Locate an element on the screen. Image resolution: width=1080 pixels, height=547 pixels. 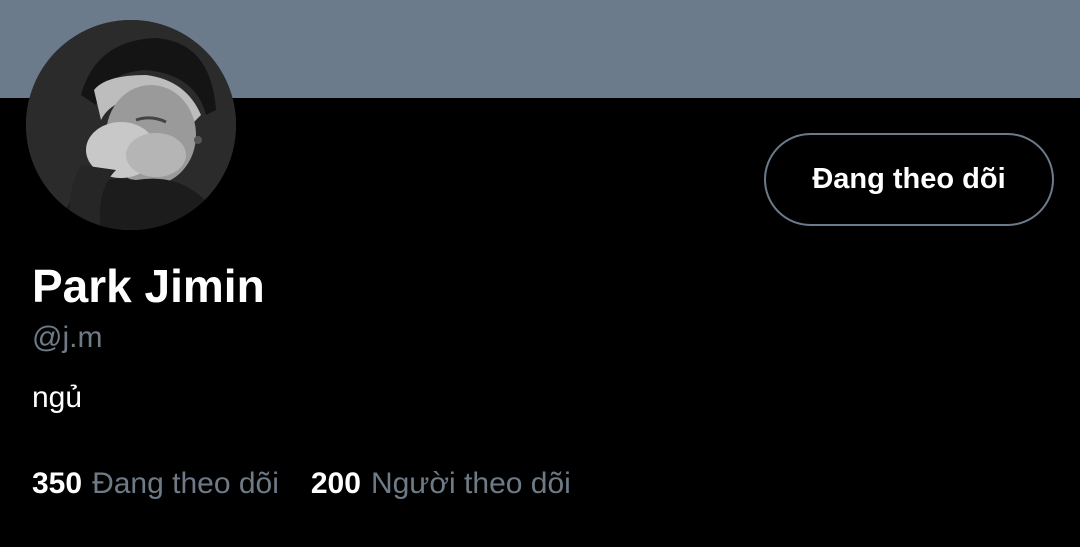
avatar-photo-icon is located at coordinates (131, 125).